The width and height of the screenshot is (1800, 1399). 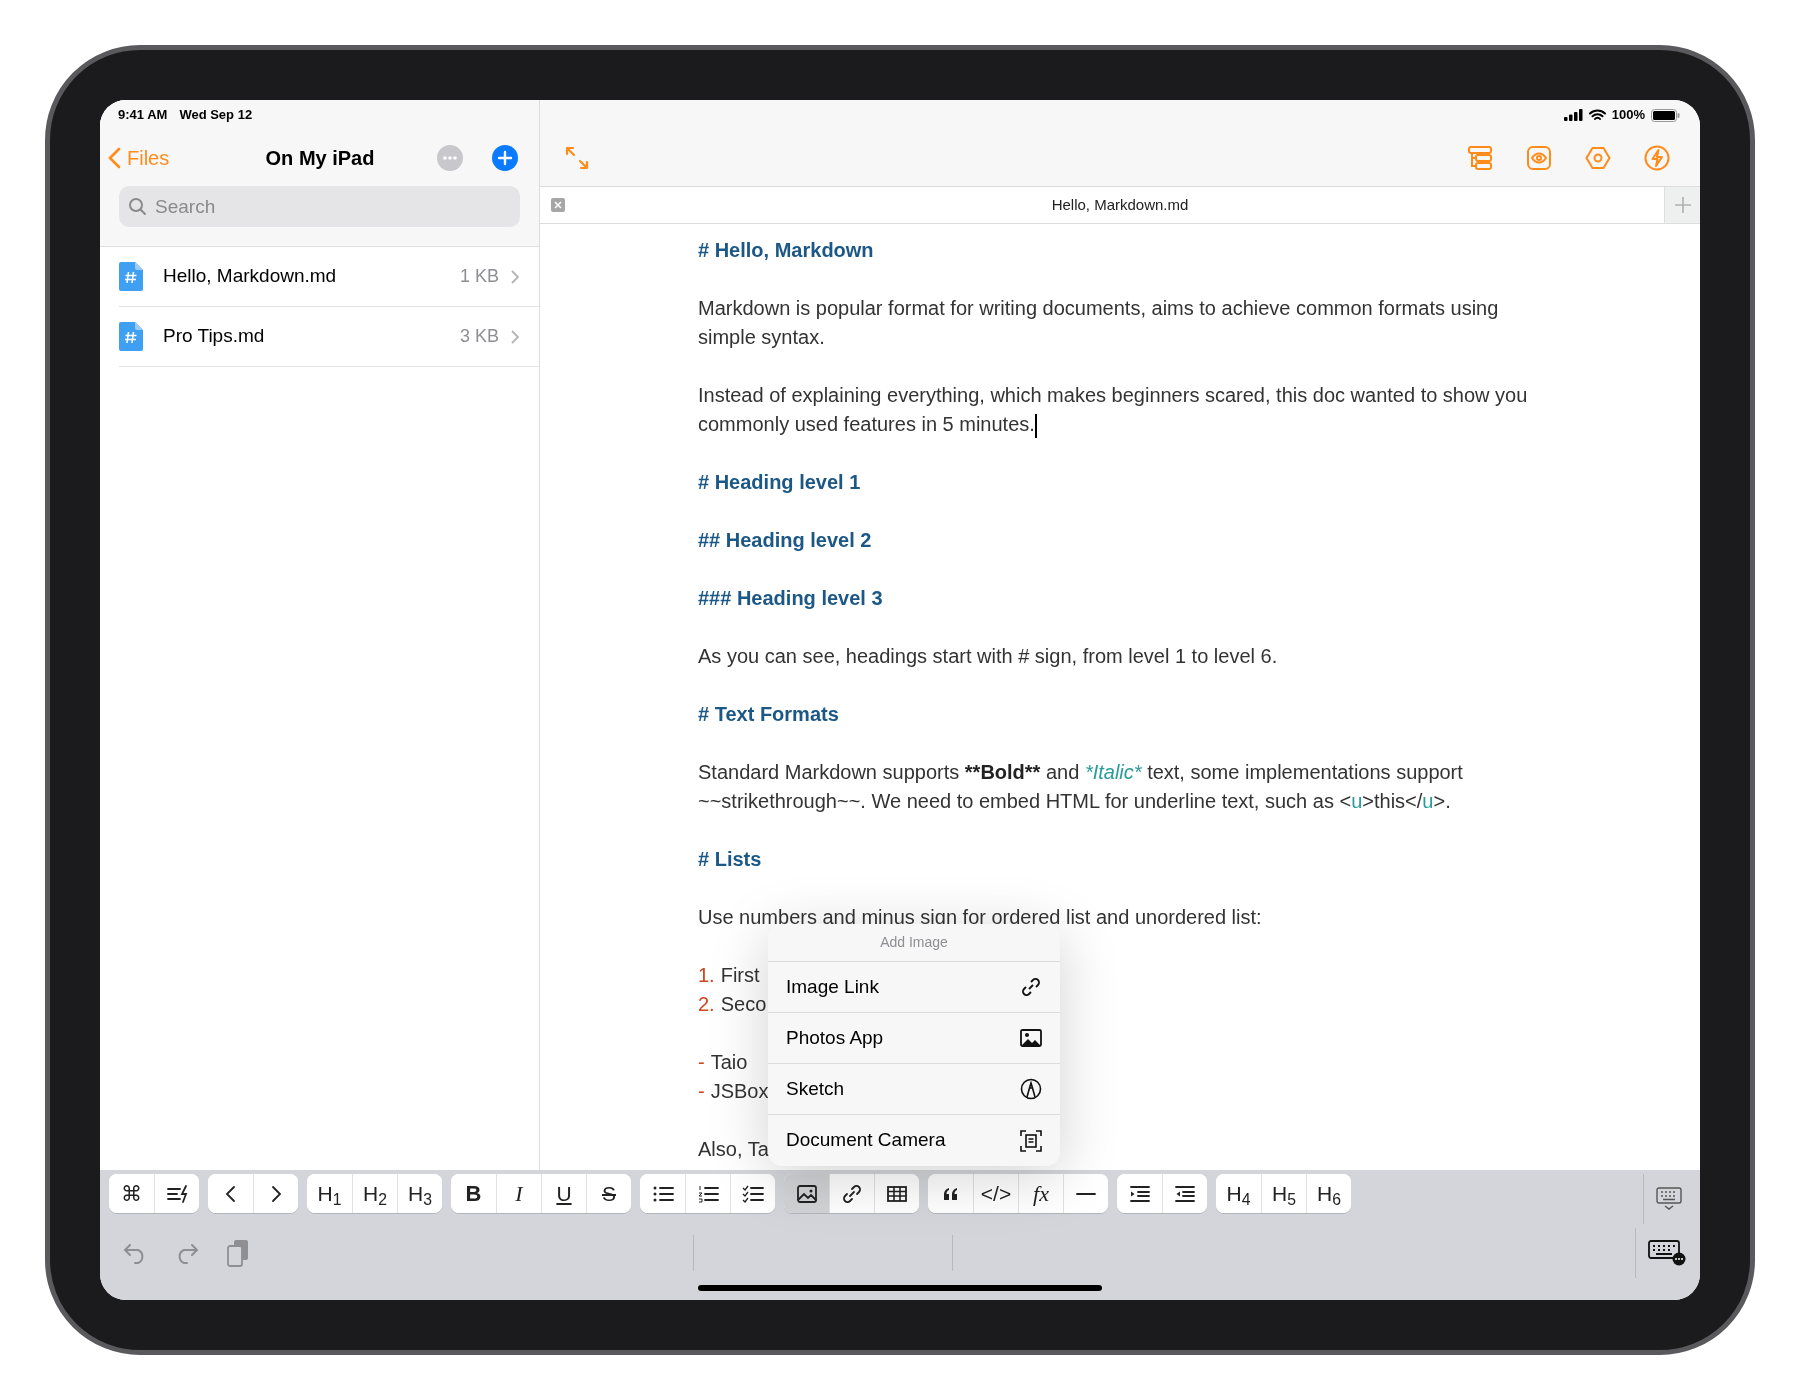 I want to click on toolbar-button: H$_{6}$, so click(x=1328, y=1193).